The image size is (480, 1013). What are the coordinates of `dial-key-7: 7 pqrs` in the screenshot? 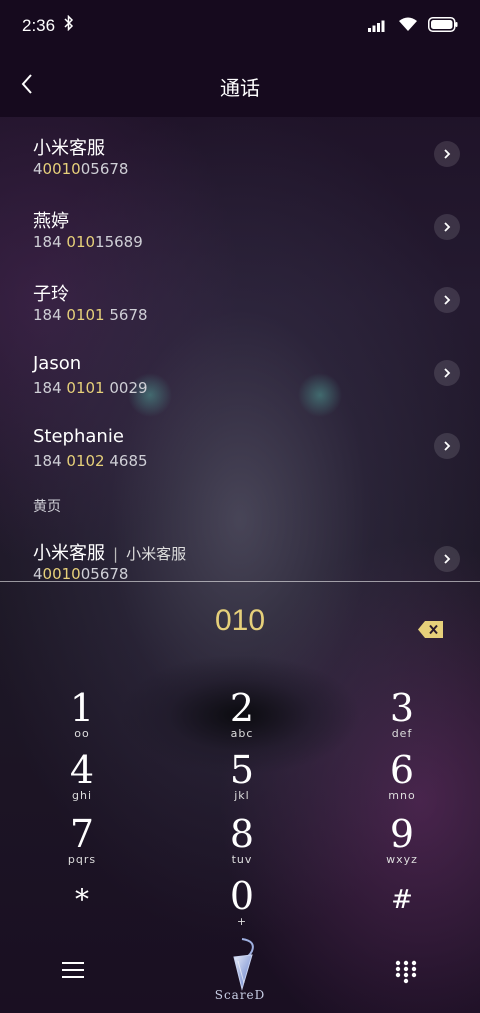 It's located at (82, 844).